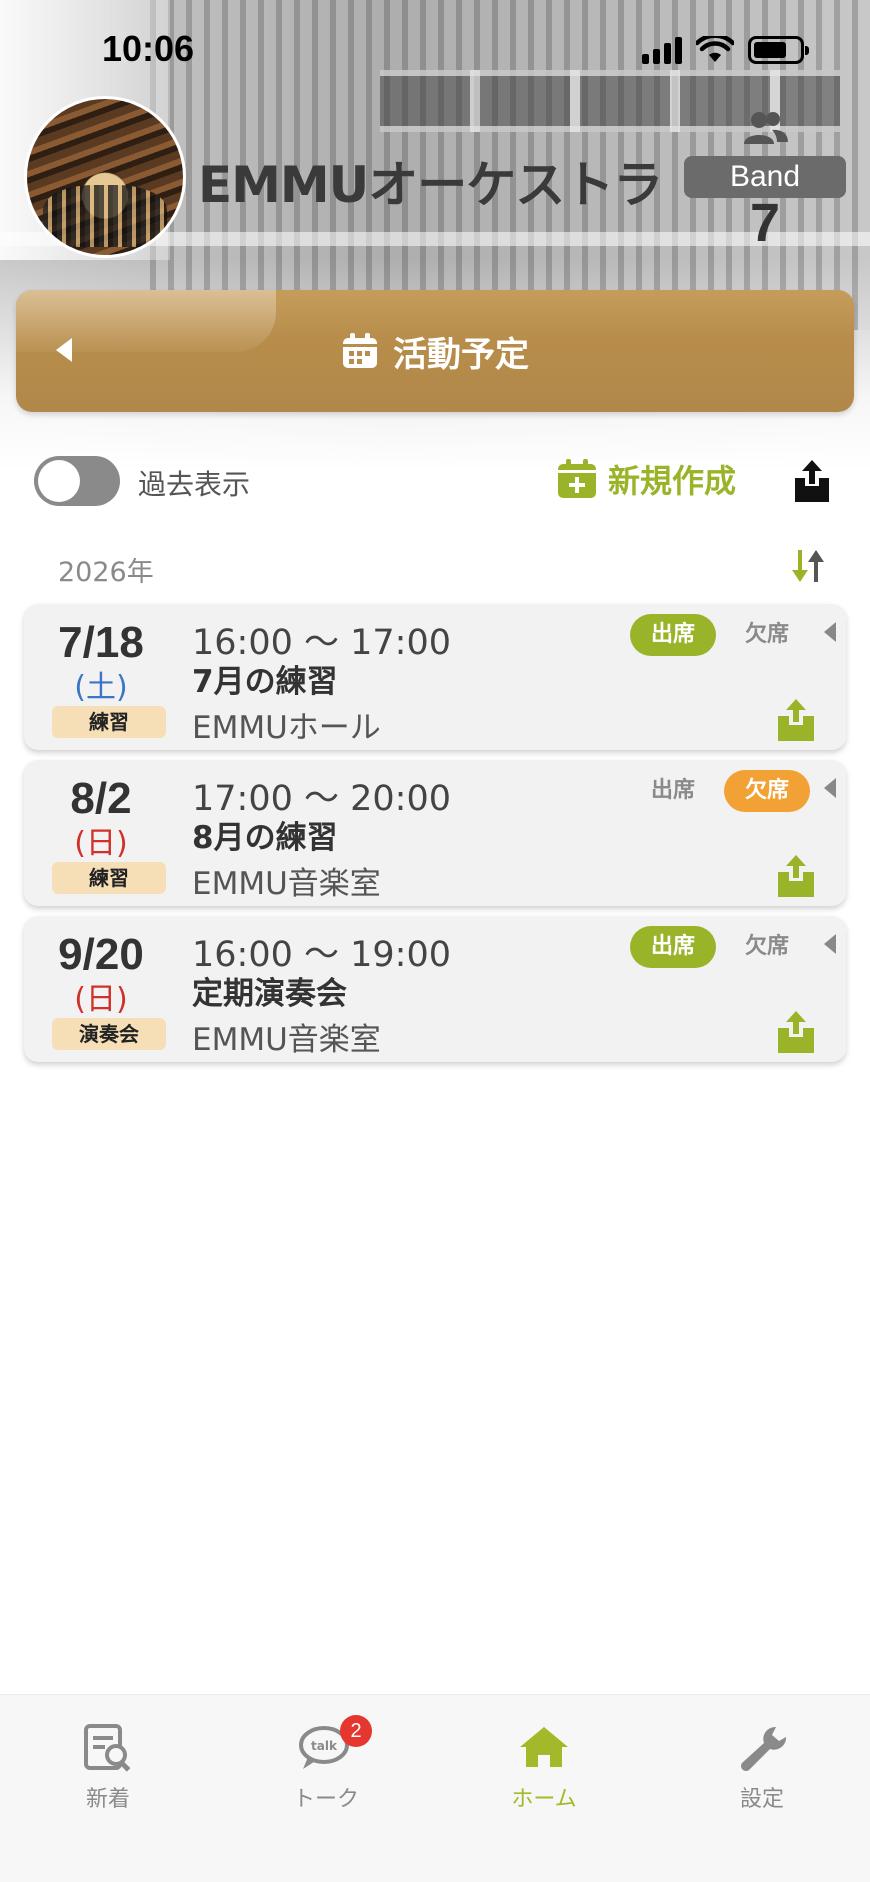 This screenshot has height=1882, width=870. What do you see at coordinates (761, 1799) in the screenshot?
I see `tab-settings-label: 設定` at bounding box center [761, 1799].